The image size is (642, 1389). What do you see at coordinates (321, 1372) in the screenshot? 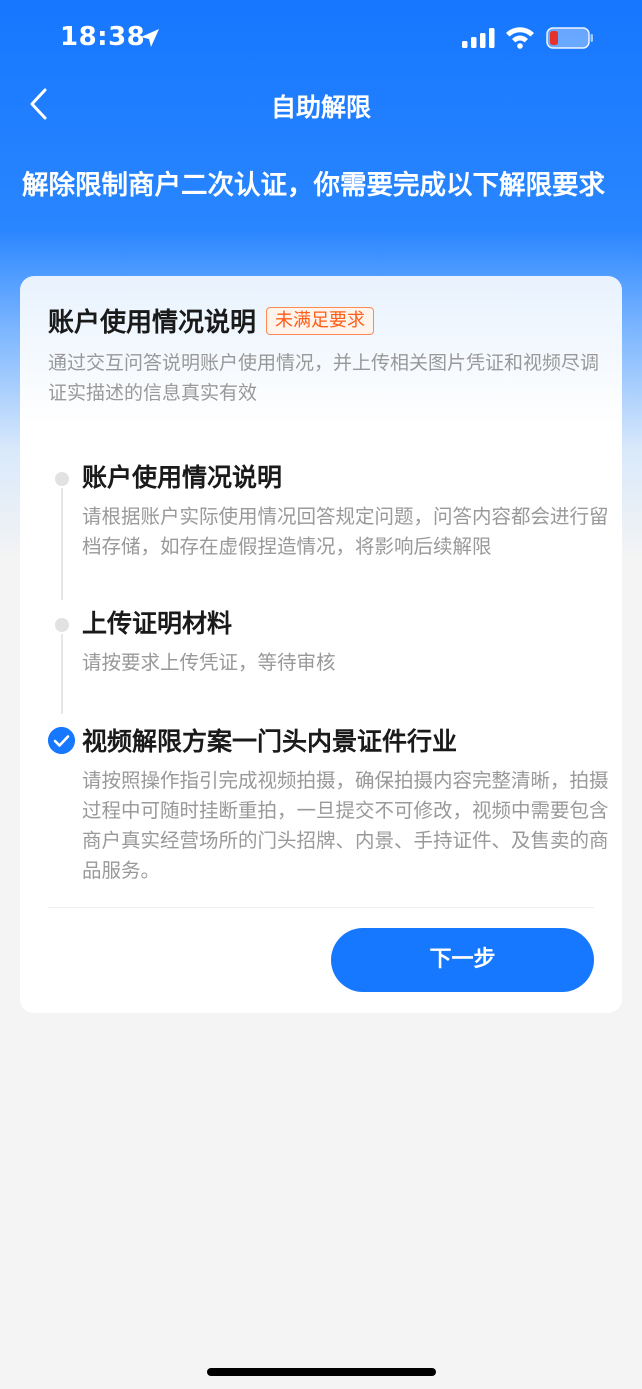
I see `home-indicator` at bounding box center [321, 1372].